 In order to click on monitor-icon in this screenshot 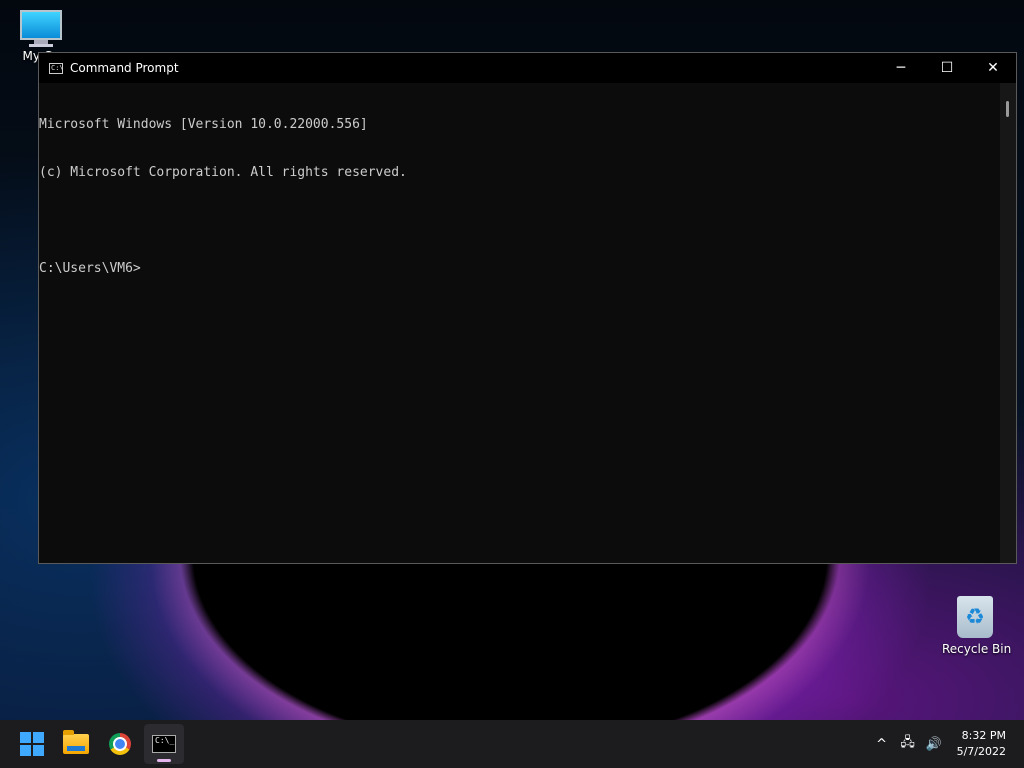, I will do `click(41, 25)`.